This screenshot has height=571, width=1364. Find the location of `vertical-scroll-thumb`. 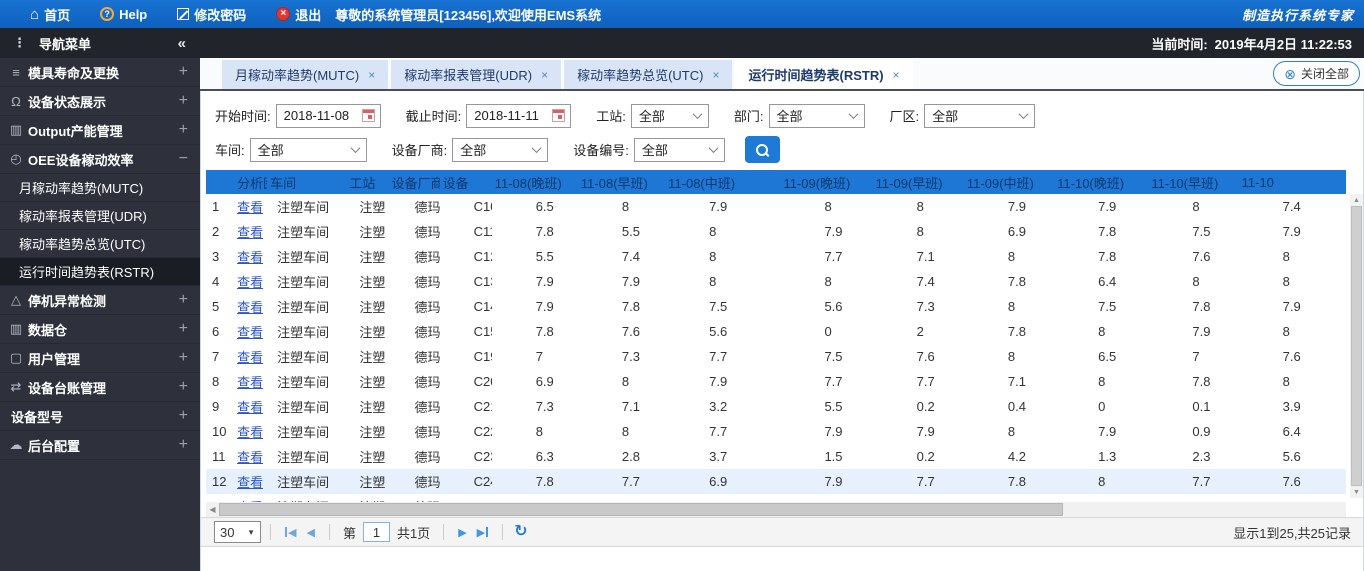

vertical-scroll-thumb is located at coordinates (1356, 346).